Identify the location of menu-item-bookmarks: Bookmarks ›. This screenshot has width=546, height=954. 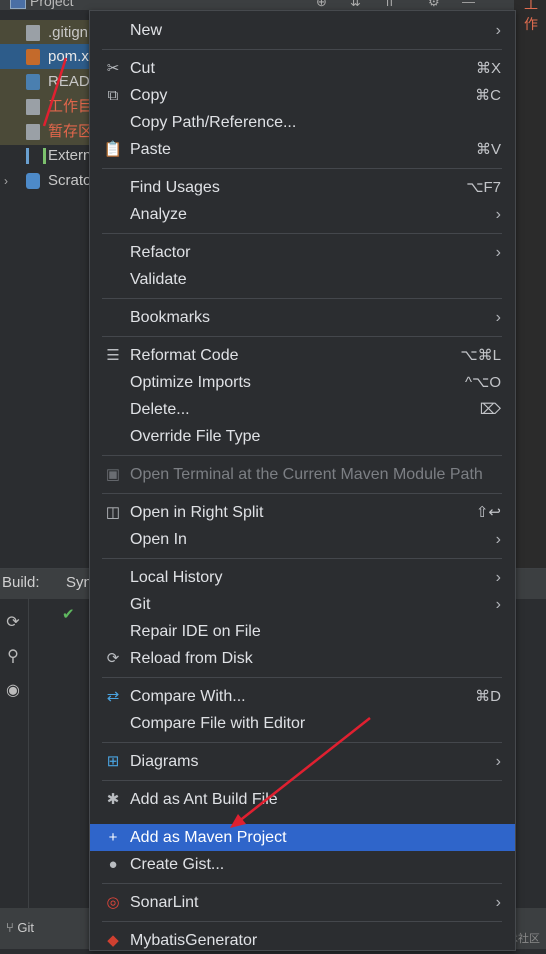
(302, 317).